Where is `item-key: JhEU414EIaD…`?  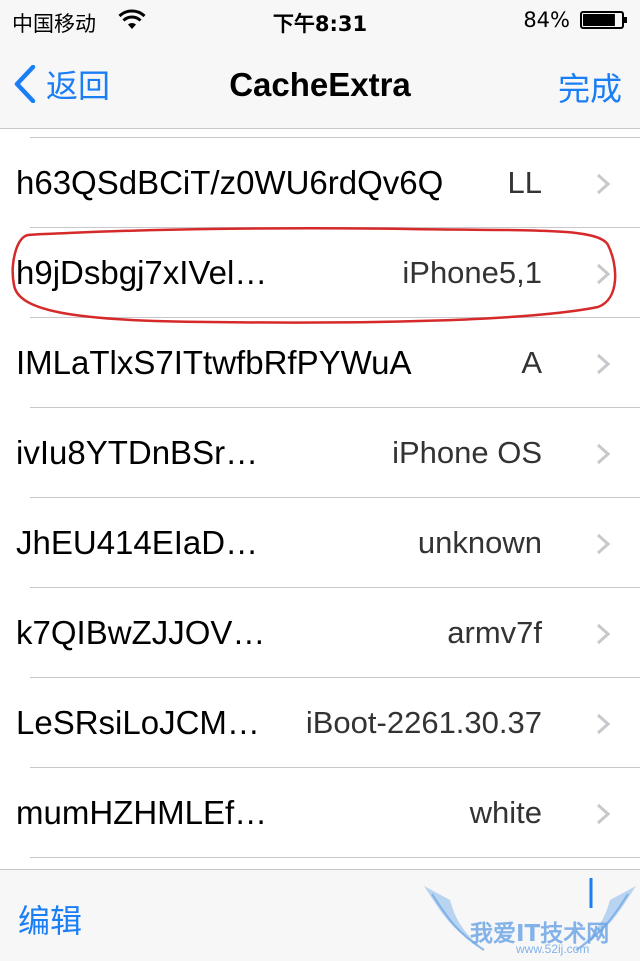 item-key: JhEU414EIaD… is located at coordinates (137, 542).